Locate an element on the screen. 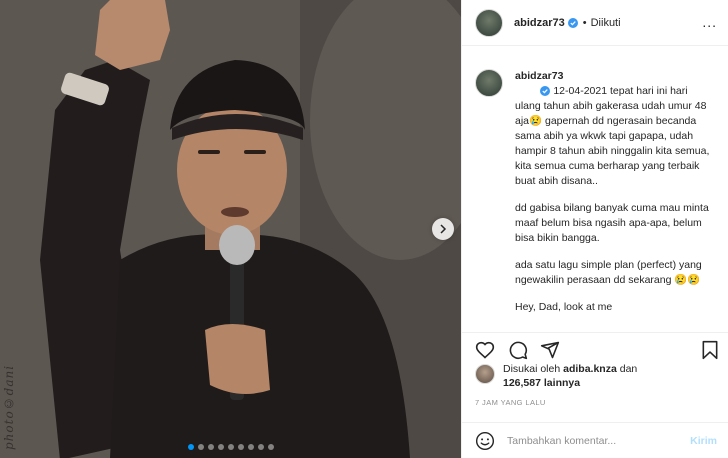 The image size is (728, 458). likes-conjunction: dan is located at coordinates (628, 369).